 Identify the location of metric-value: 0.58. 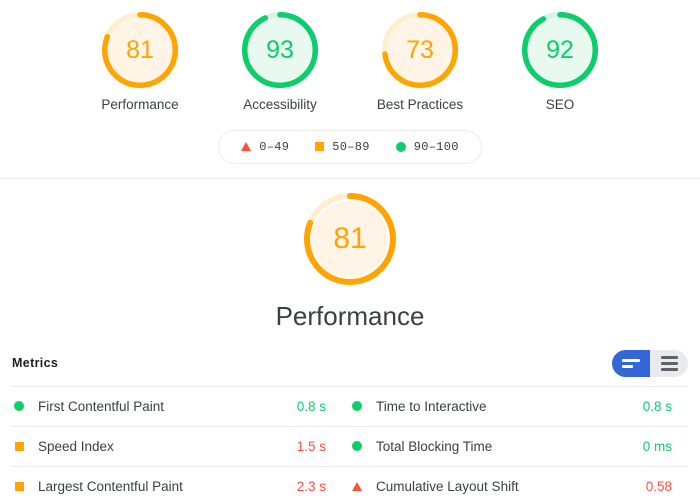
(658, 487).